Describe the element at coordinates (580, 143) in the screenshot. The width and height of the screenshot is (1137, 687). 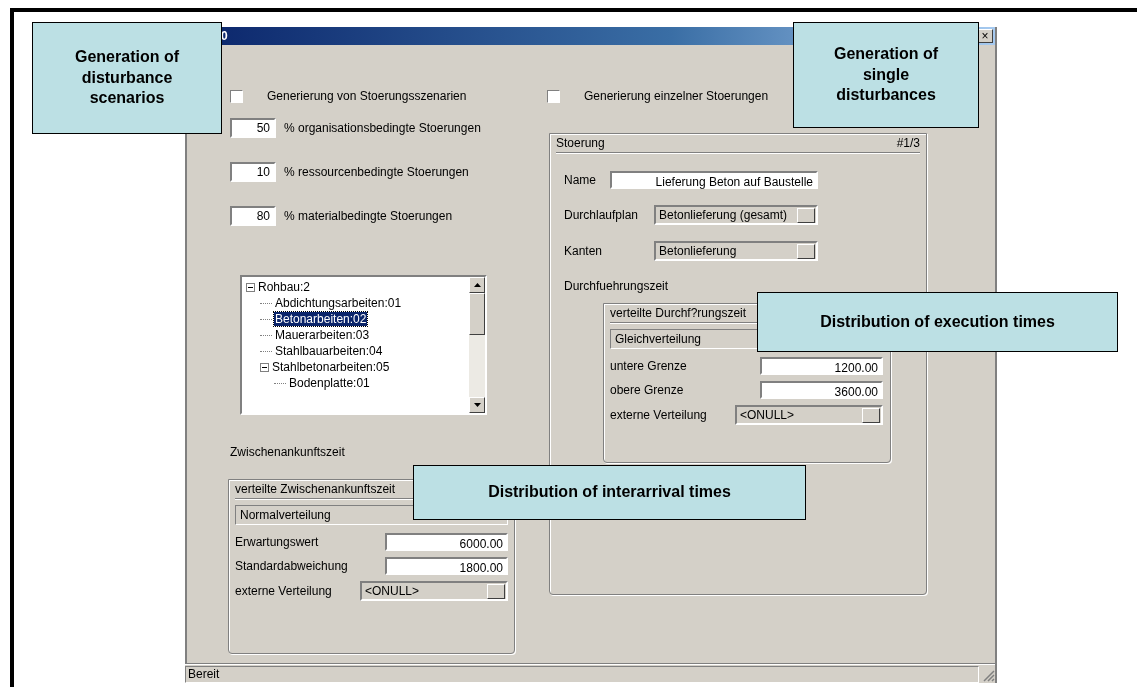
I see `group-title: Stoerung` at that location.